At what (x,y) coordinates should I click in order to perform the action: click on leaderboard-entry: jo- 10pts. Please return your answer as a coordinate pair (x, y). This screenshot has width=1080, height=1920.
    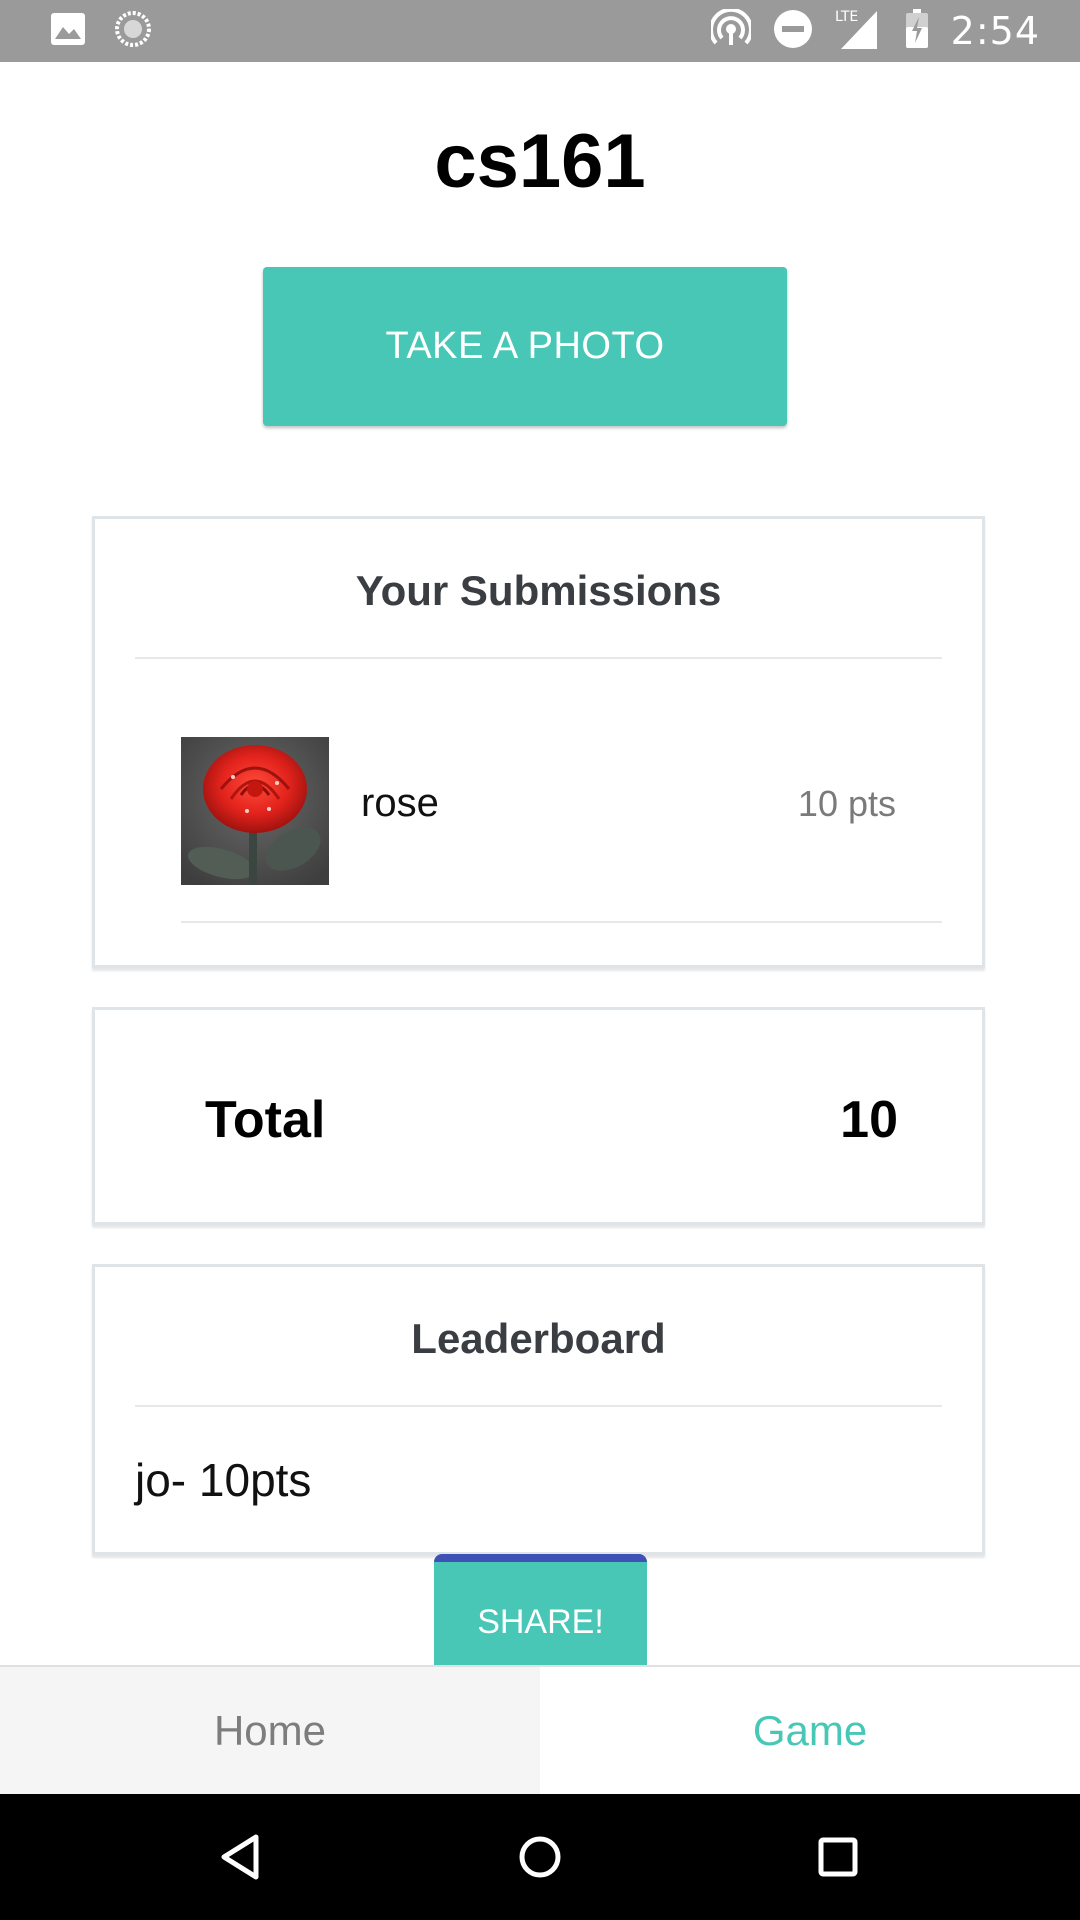
    Looking at the image, I should click on (223, 1480).